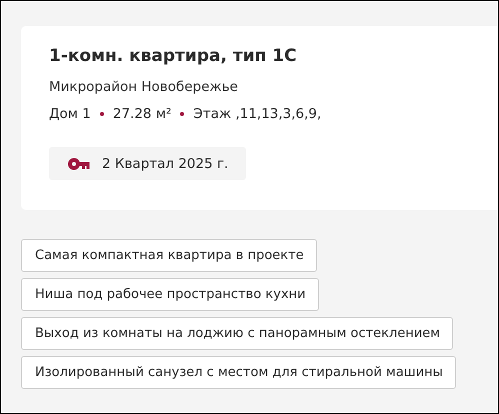  I want to click on district-name: Микрорайон Новобережье, so click(143, 87).